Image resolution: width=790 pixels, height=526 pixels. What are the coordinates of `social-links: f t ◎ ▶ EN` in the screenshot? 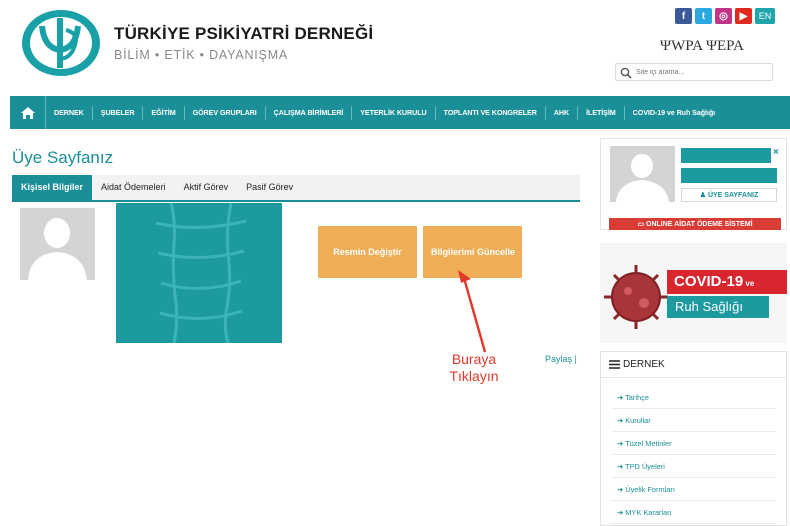 It's located at (725, 16).